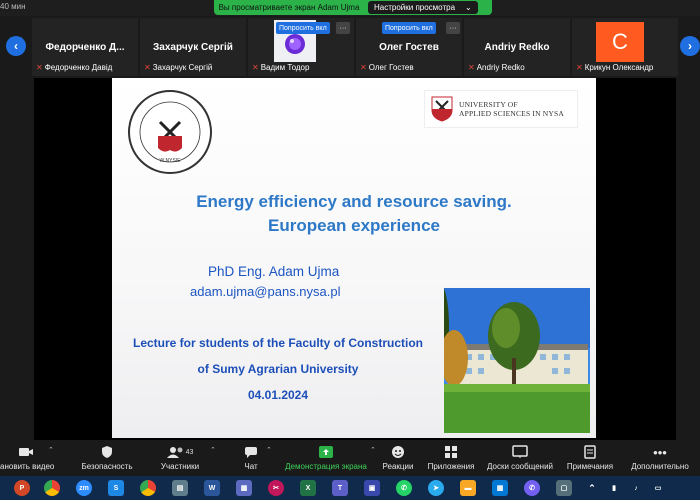  I want to click on participant-tile: Федорченко Д... ✕ Федорченко Давід, so click(85, 47).